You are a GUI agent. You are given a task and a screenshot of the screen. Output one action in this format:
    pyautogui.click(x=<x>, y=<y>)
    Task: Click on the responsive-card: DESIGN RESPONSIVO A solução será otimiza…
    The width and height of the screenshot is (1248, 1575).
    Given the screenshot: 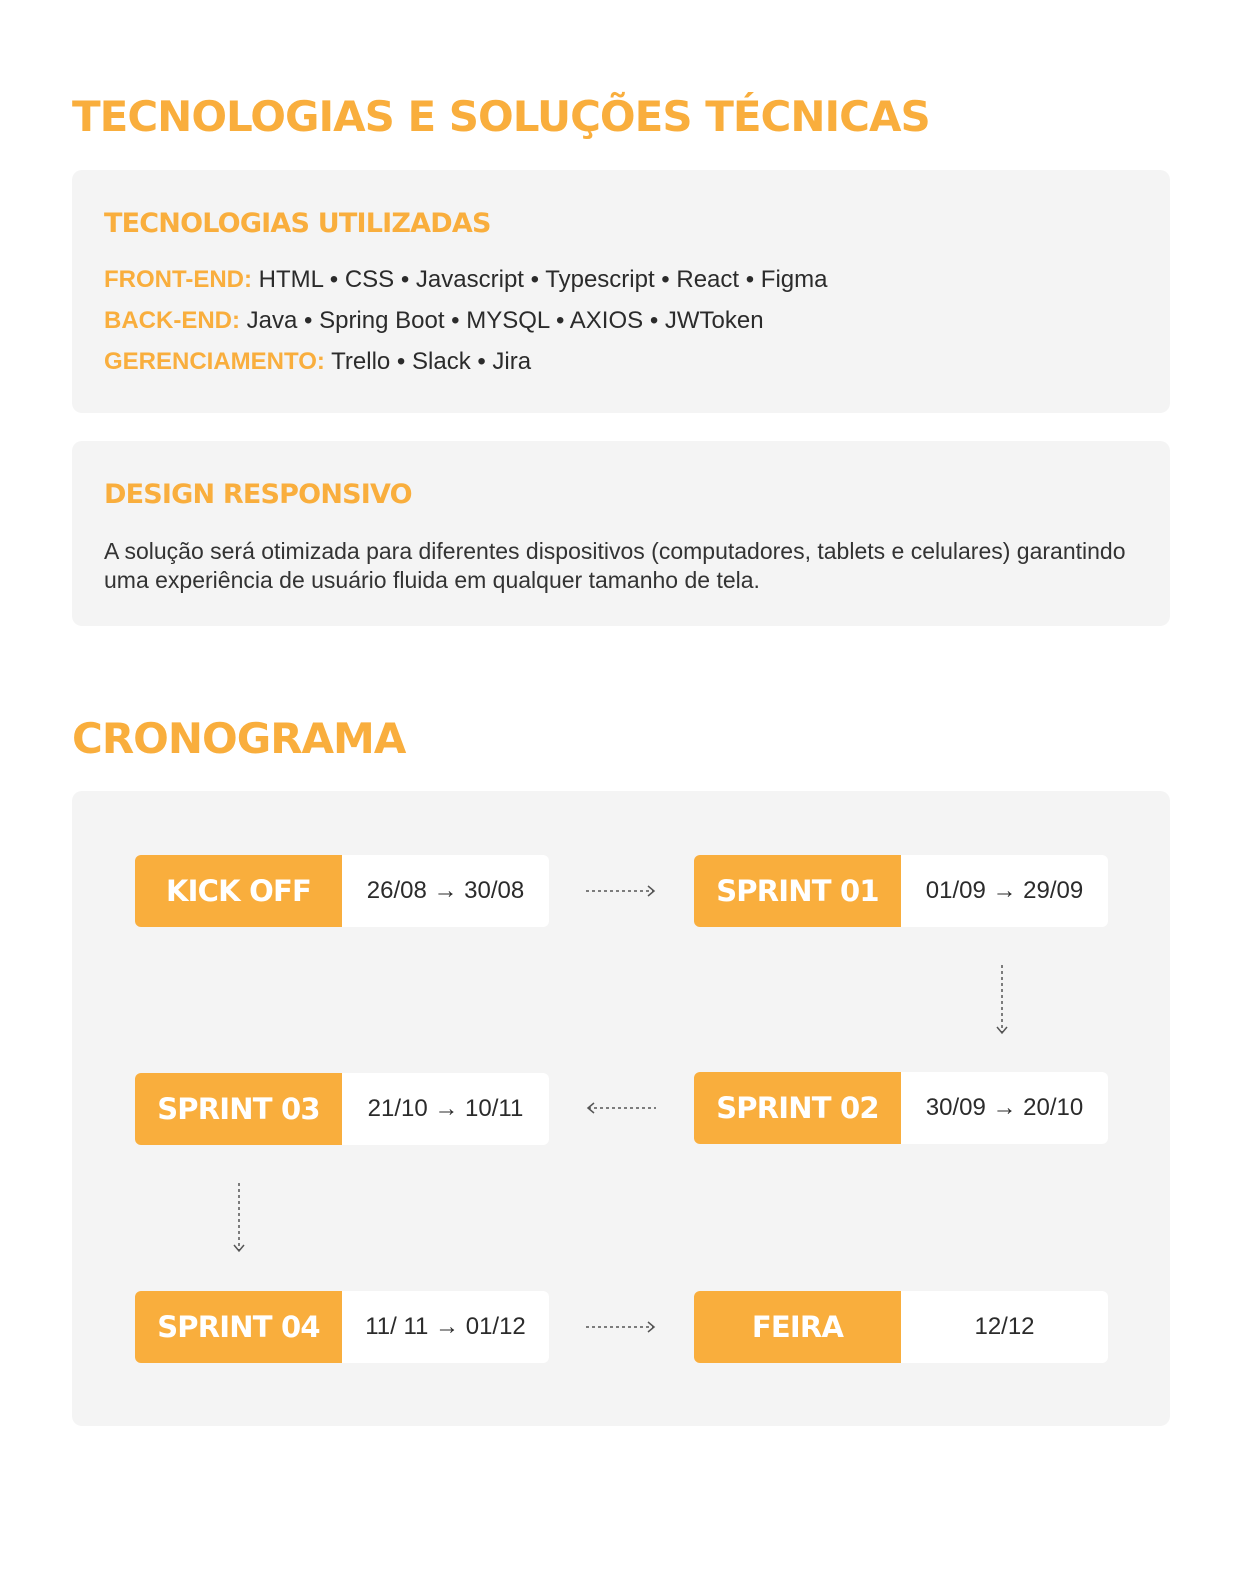 What is the action you would take?
    pyautogui.click(x=621, y=533)
    